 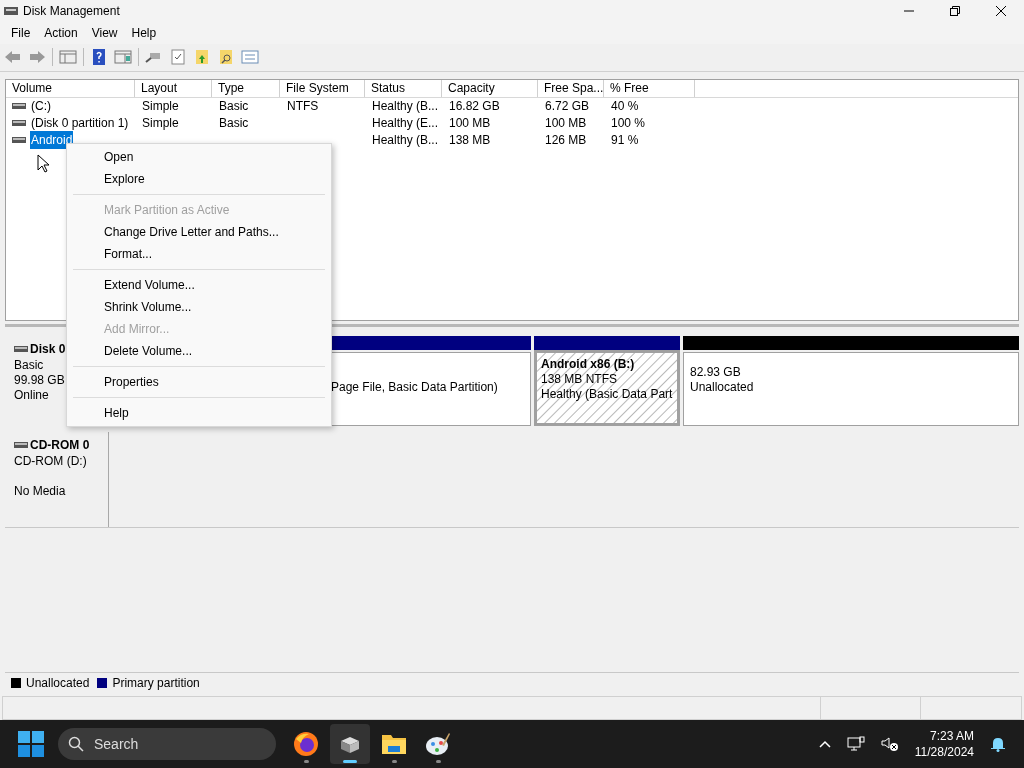 I want to click on partition-info: 82.93 GB, so click(x=716, y=373).